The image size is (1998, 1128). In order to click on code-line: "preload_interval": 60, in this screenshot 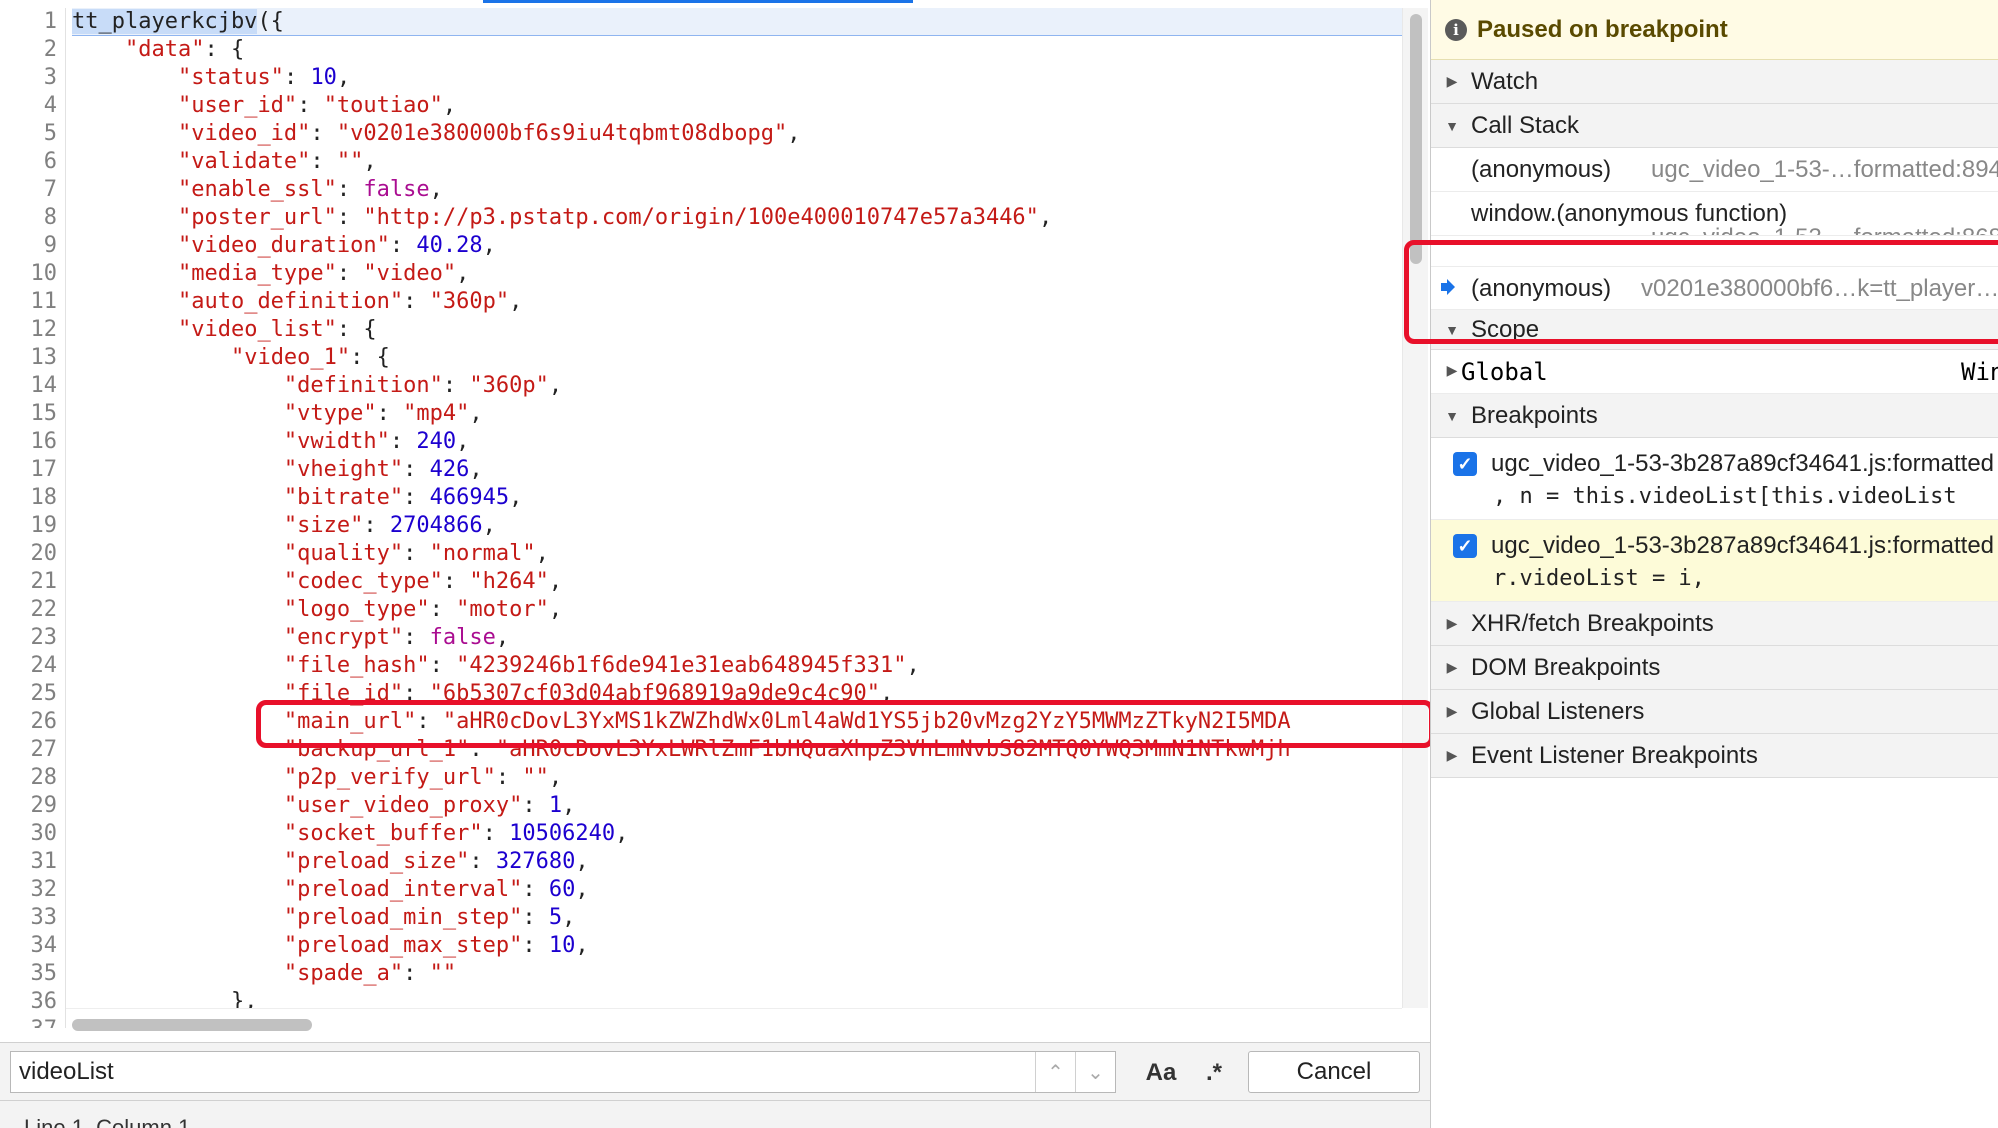, I will do `click(737, 890)`.